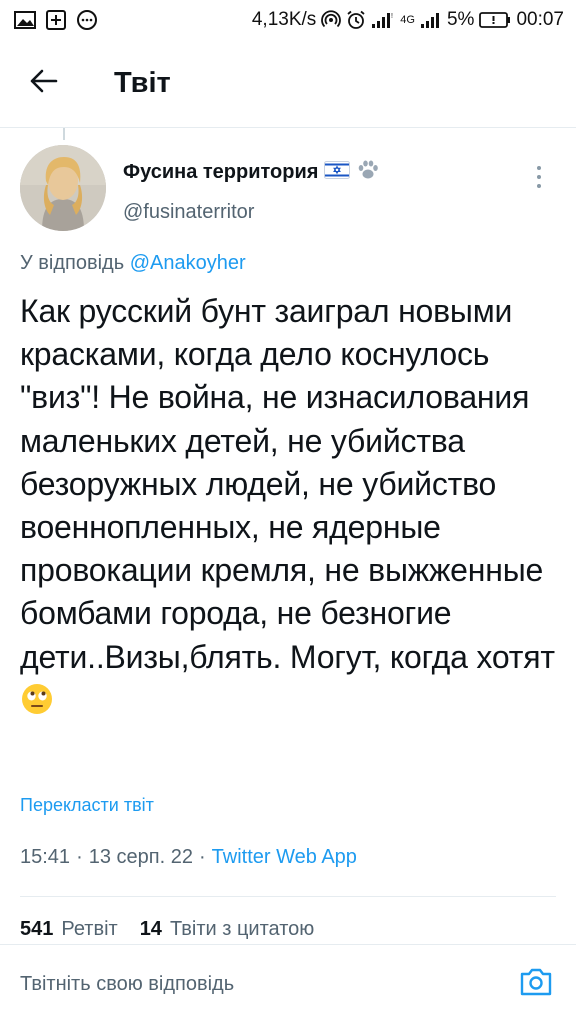 The width and height of the screenshot is (576, 1024). Describe the element at coordinates (64, 134) in the screenshot. I see `thread-connector-line` at that location.